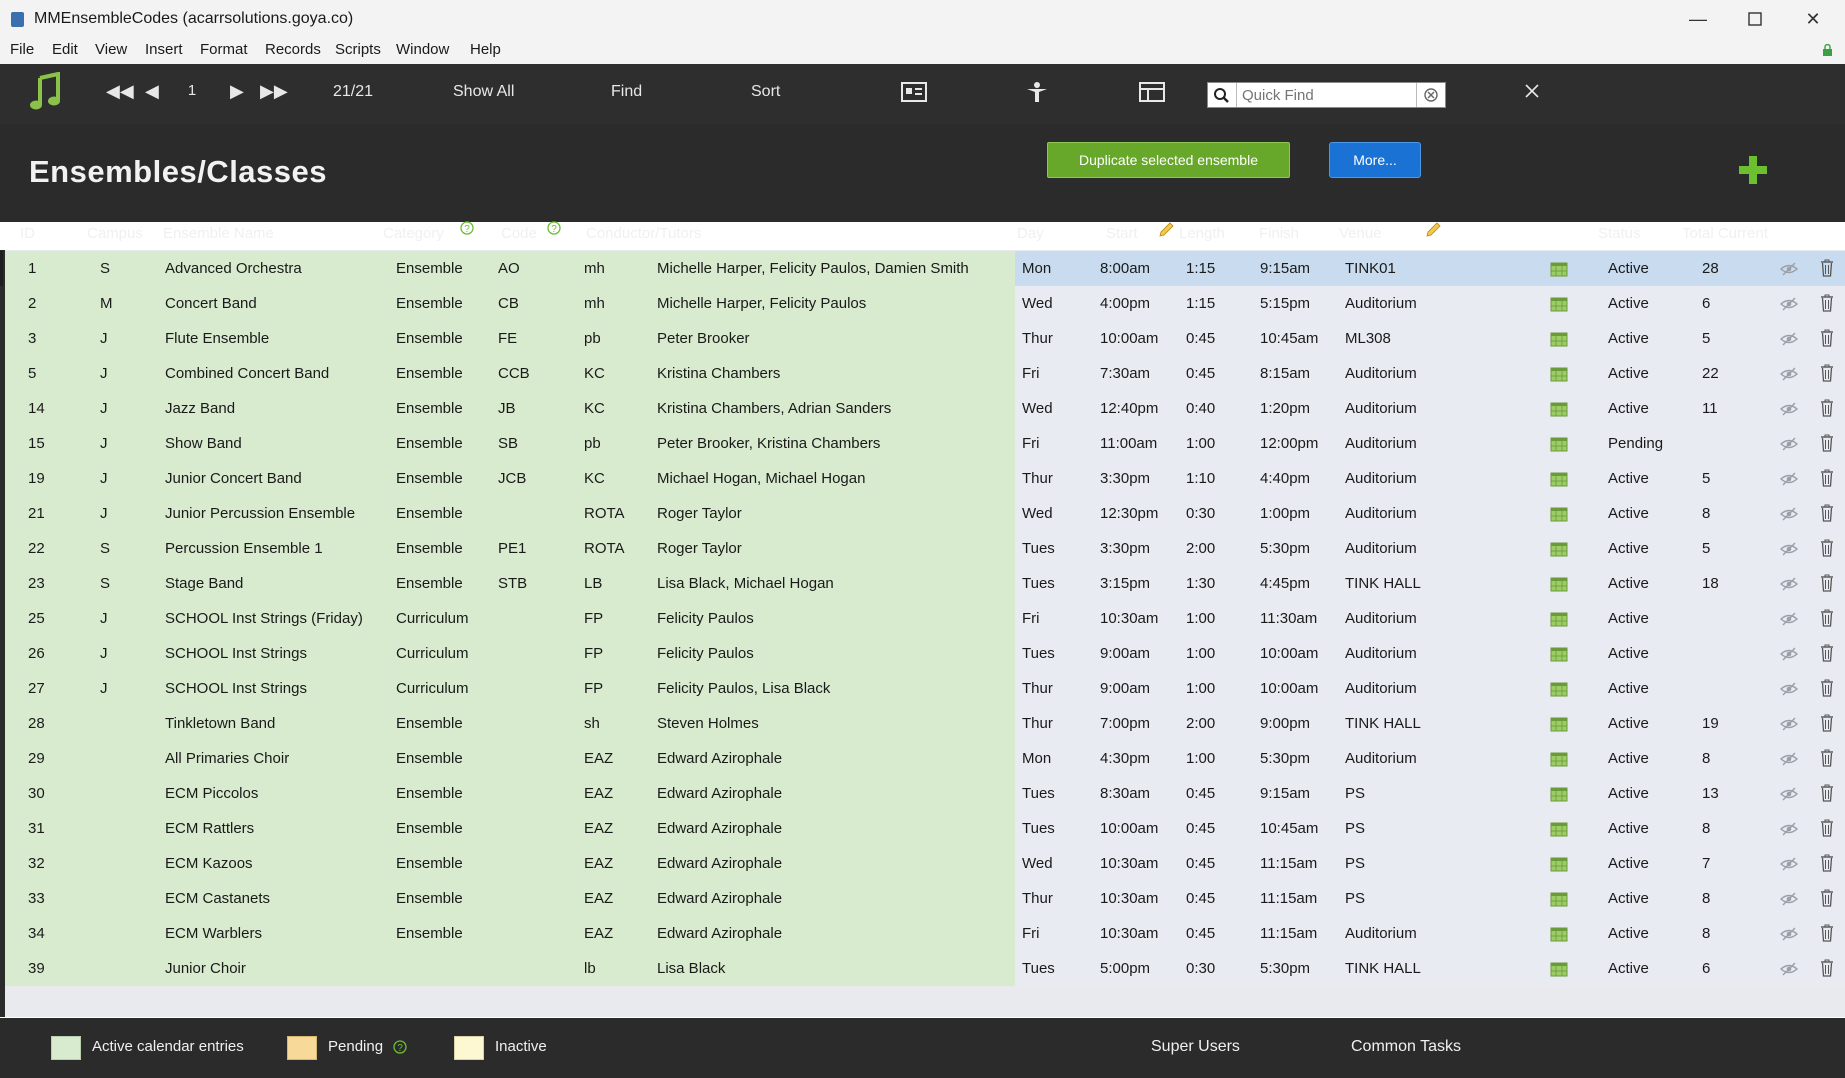 This screenshot has height=1078, width=1845. What do you see at coordinates (36, 723) in the screenshot?
I see `cell-id: 28` at bounding box center [36, 723].